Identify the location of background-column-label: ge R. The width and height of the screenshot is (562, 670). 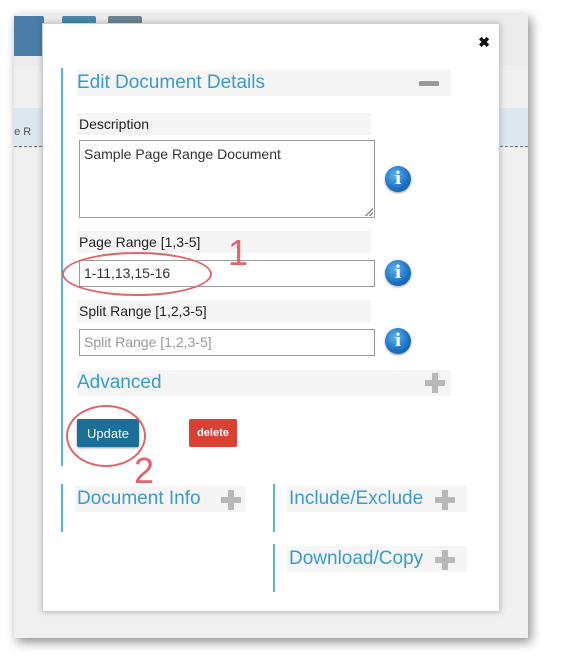
(23, 132).